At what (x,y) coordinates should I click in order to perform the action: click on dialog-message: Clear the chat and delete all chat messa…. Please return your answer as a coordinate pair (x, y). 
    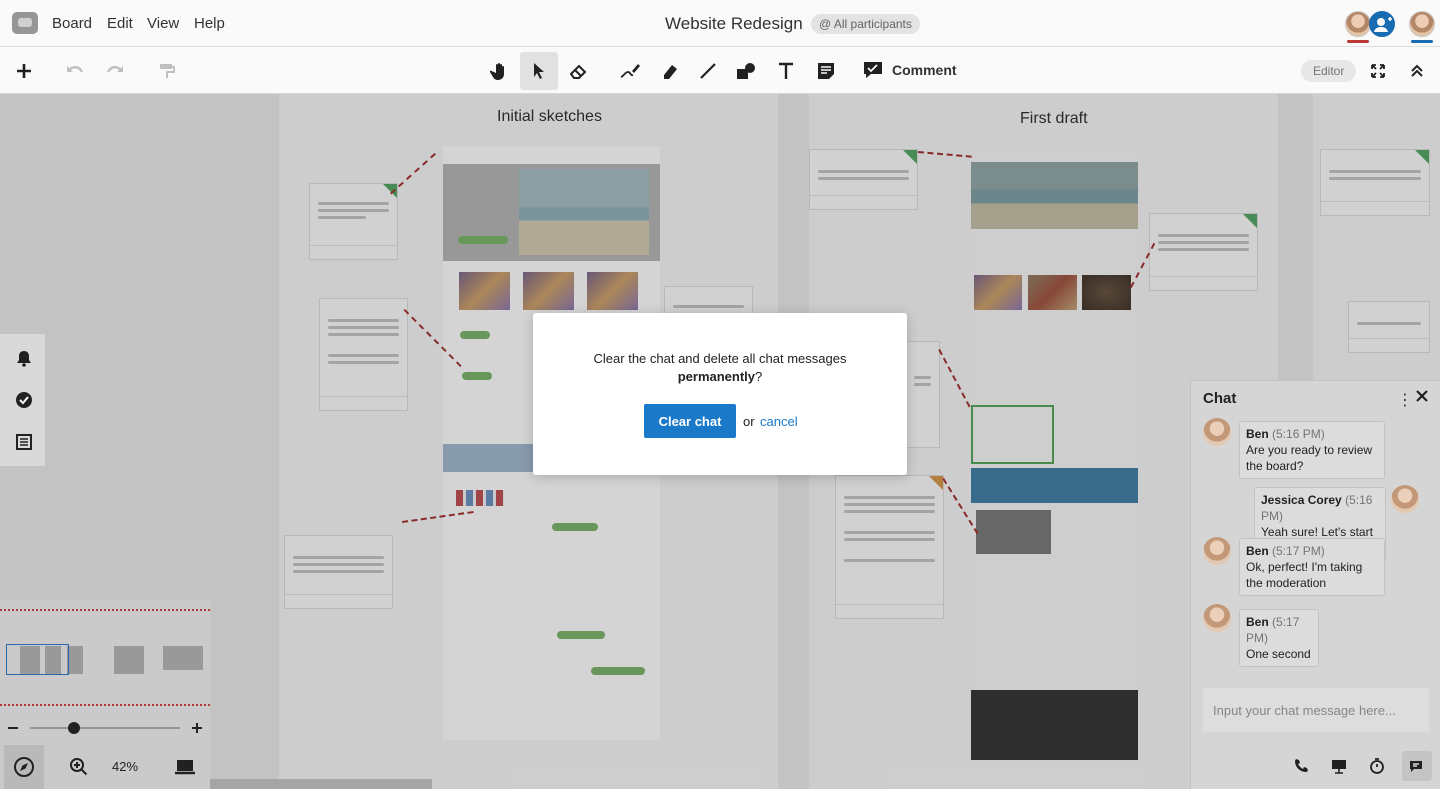
    Looking at the image, I should click on (720, 368).